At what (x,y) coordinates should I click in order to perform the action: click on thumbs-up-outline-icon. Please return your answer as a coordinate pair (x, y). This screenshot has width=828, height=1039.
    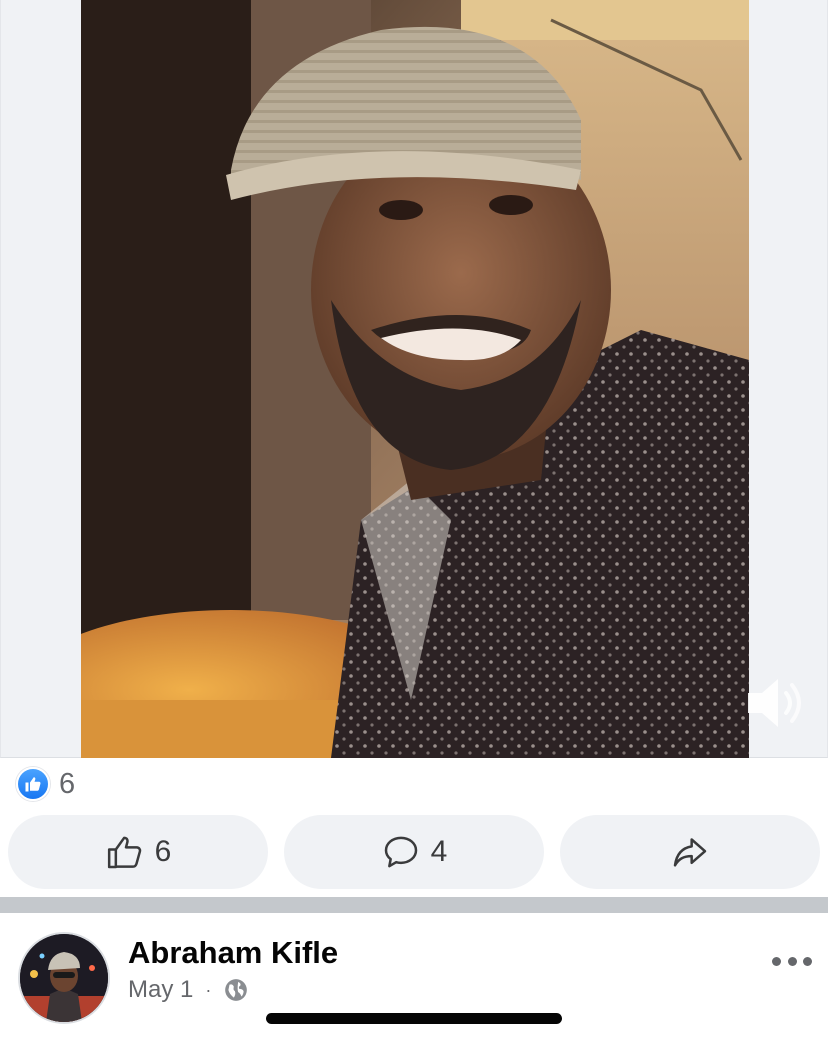
    Looking at the image, I should click on (124, 852).